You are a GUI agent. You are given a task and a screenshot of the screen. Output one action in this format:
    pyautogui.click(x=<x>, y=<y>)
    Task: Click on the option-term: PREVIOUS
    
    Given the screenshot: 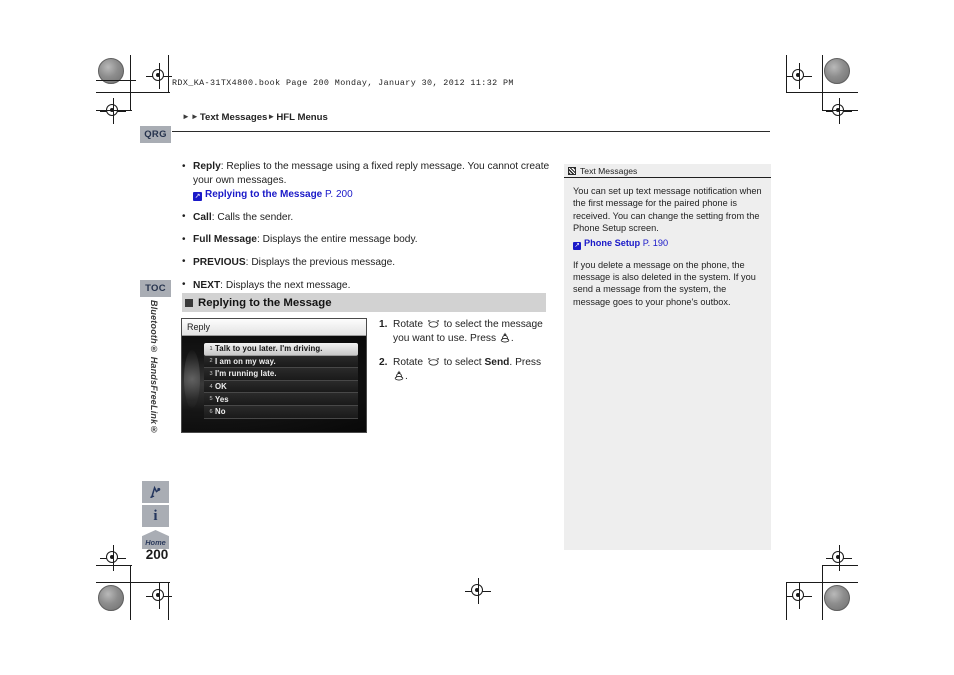 What is the action you would take?
    pyautogui.click(x=219, y=262)
    